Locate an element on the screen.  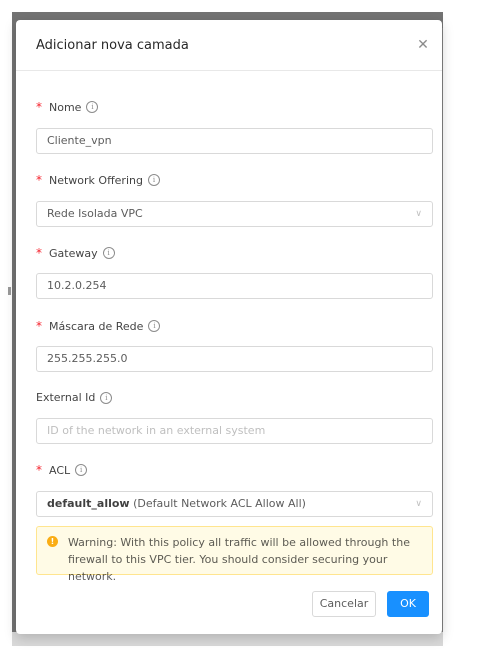
network-offering-select: Rede Isolada VPC ∨ is located at coordinates (234, 214).